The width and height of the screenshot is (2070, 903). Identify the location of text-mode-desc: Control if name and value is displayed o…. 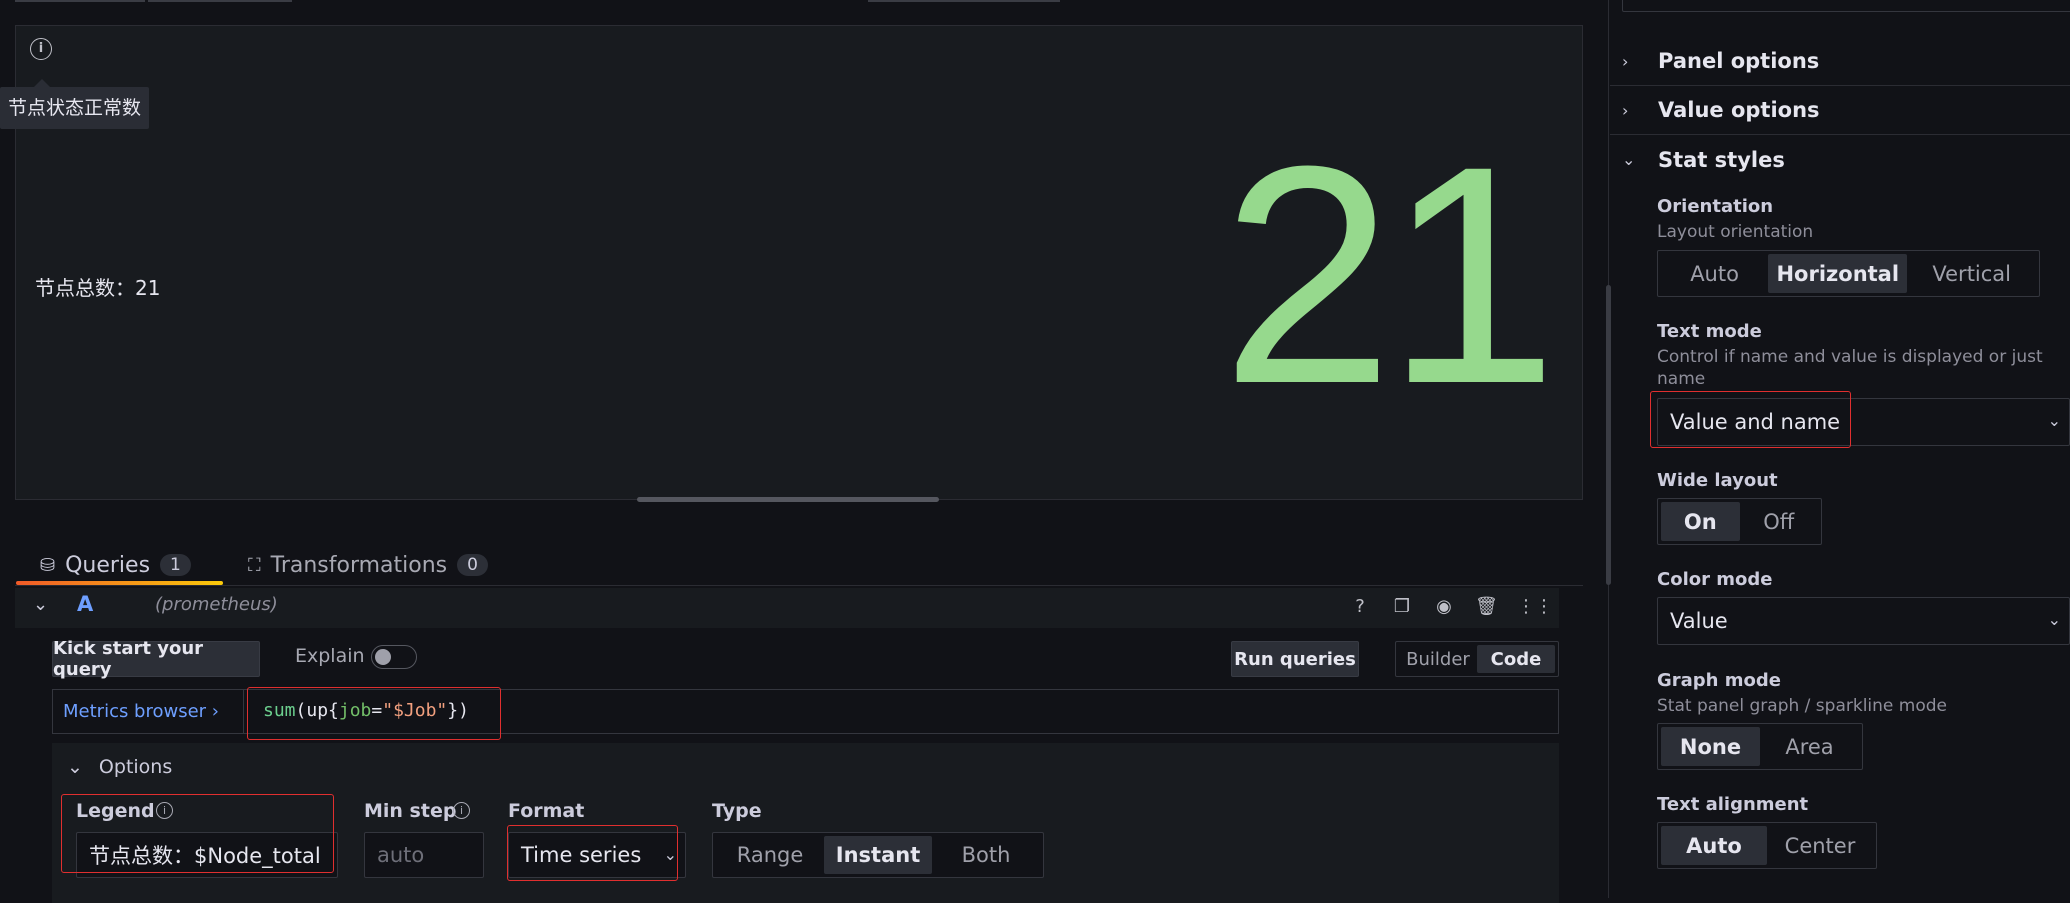
(1850, 368).